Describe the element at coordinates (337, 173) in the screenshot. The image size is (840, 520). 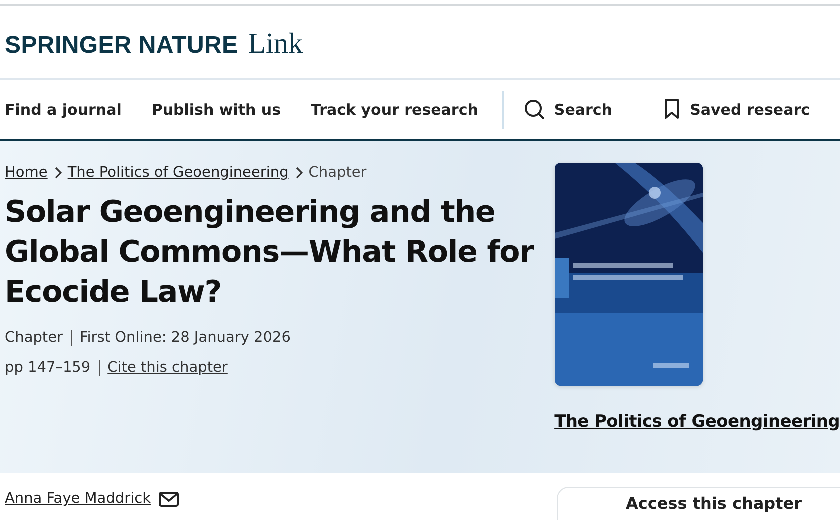
I see `breadcrumb-current: Chapter` at that location.